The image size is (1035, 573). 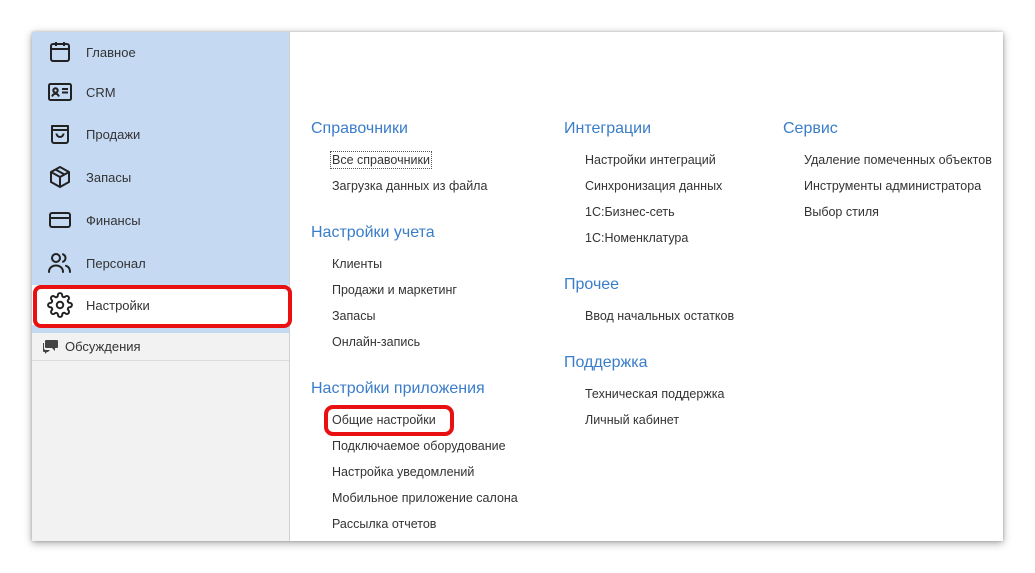 I want to click on sidebar-item-label: Запасы, so click(x=109, y=177).